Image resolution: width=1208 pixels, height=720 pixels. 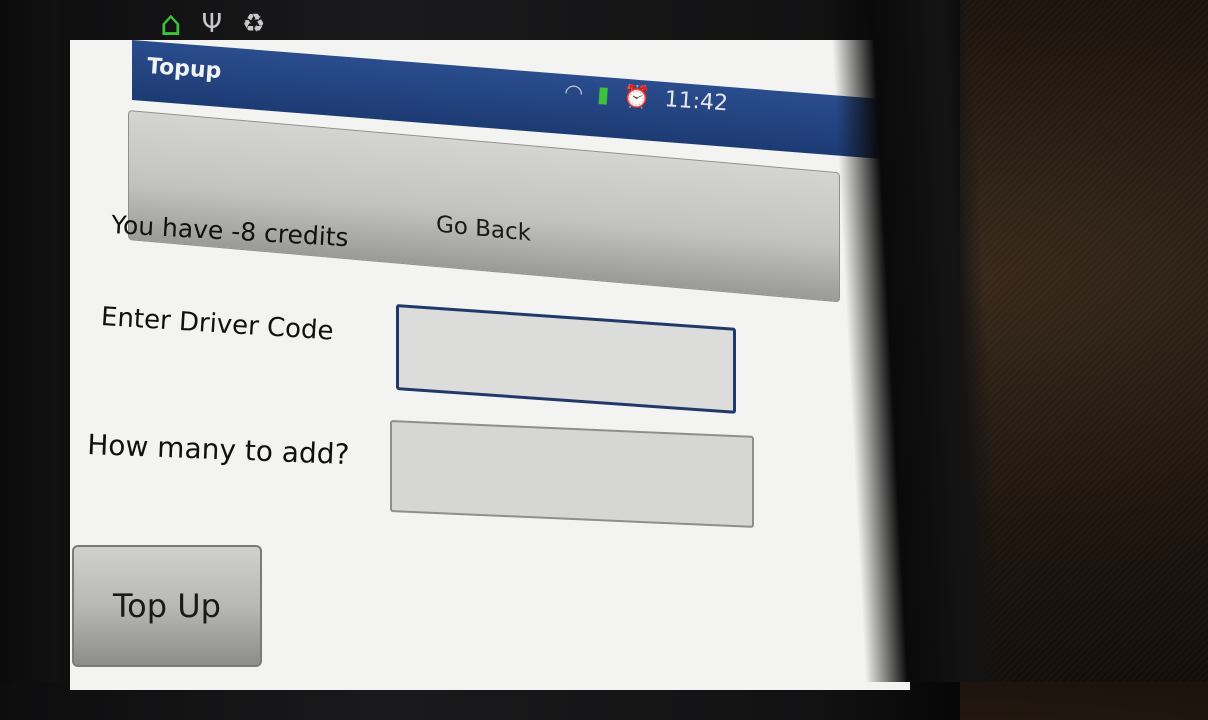 What do you see at coordinates (696, 102) in the screenshot?
I see `status-time: 11:42` at bounding box center [696, 102].